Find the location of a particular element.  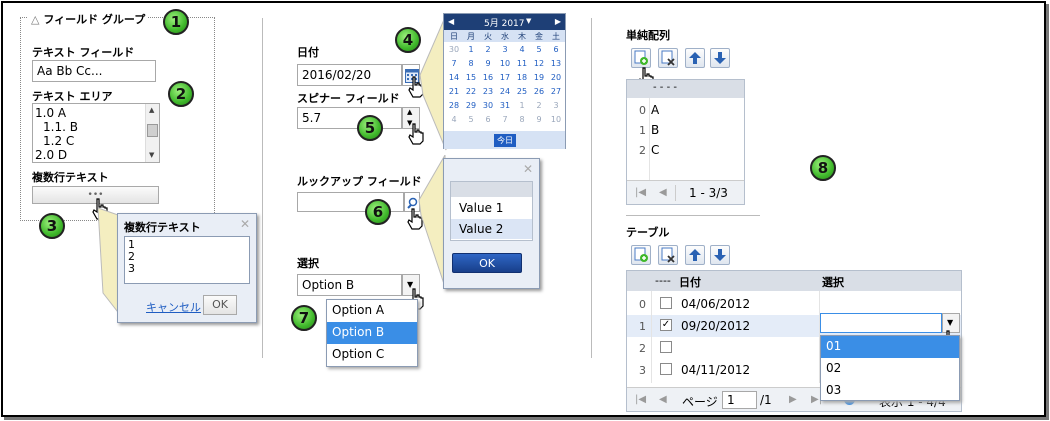

row-value: B is located at coordinates (655, 130).